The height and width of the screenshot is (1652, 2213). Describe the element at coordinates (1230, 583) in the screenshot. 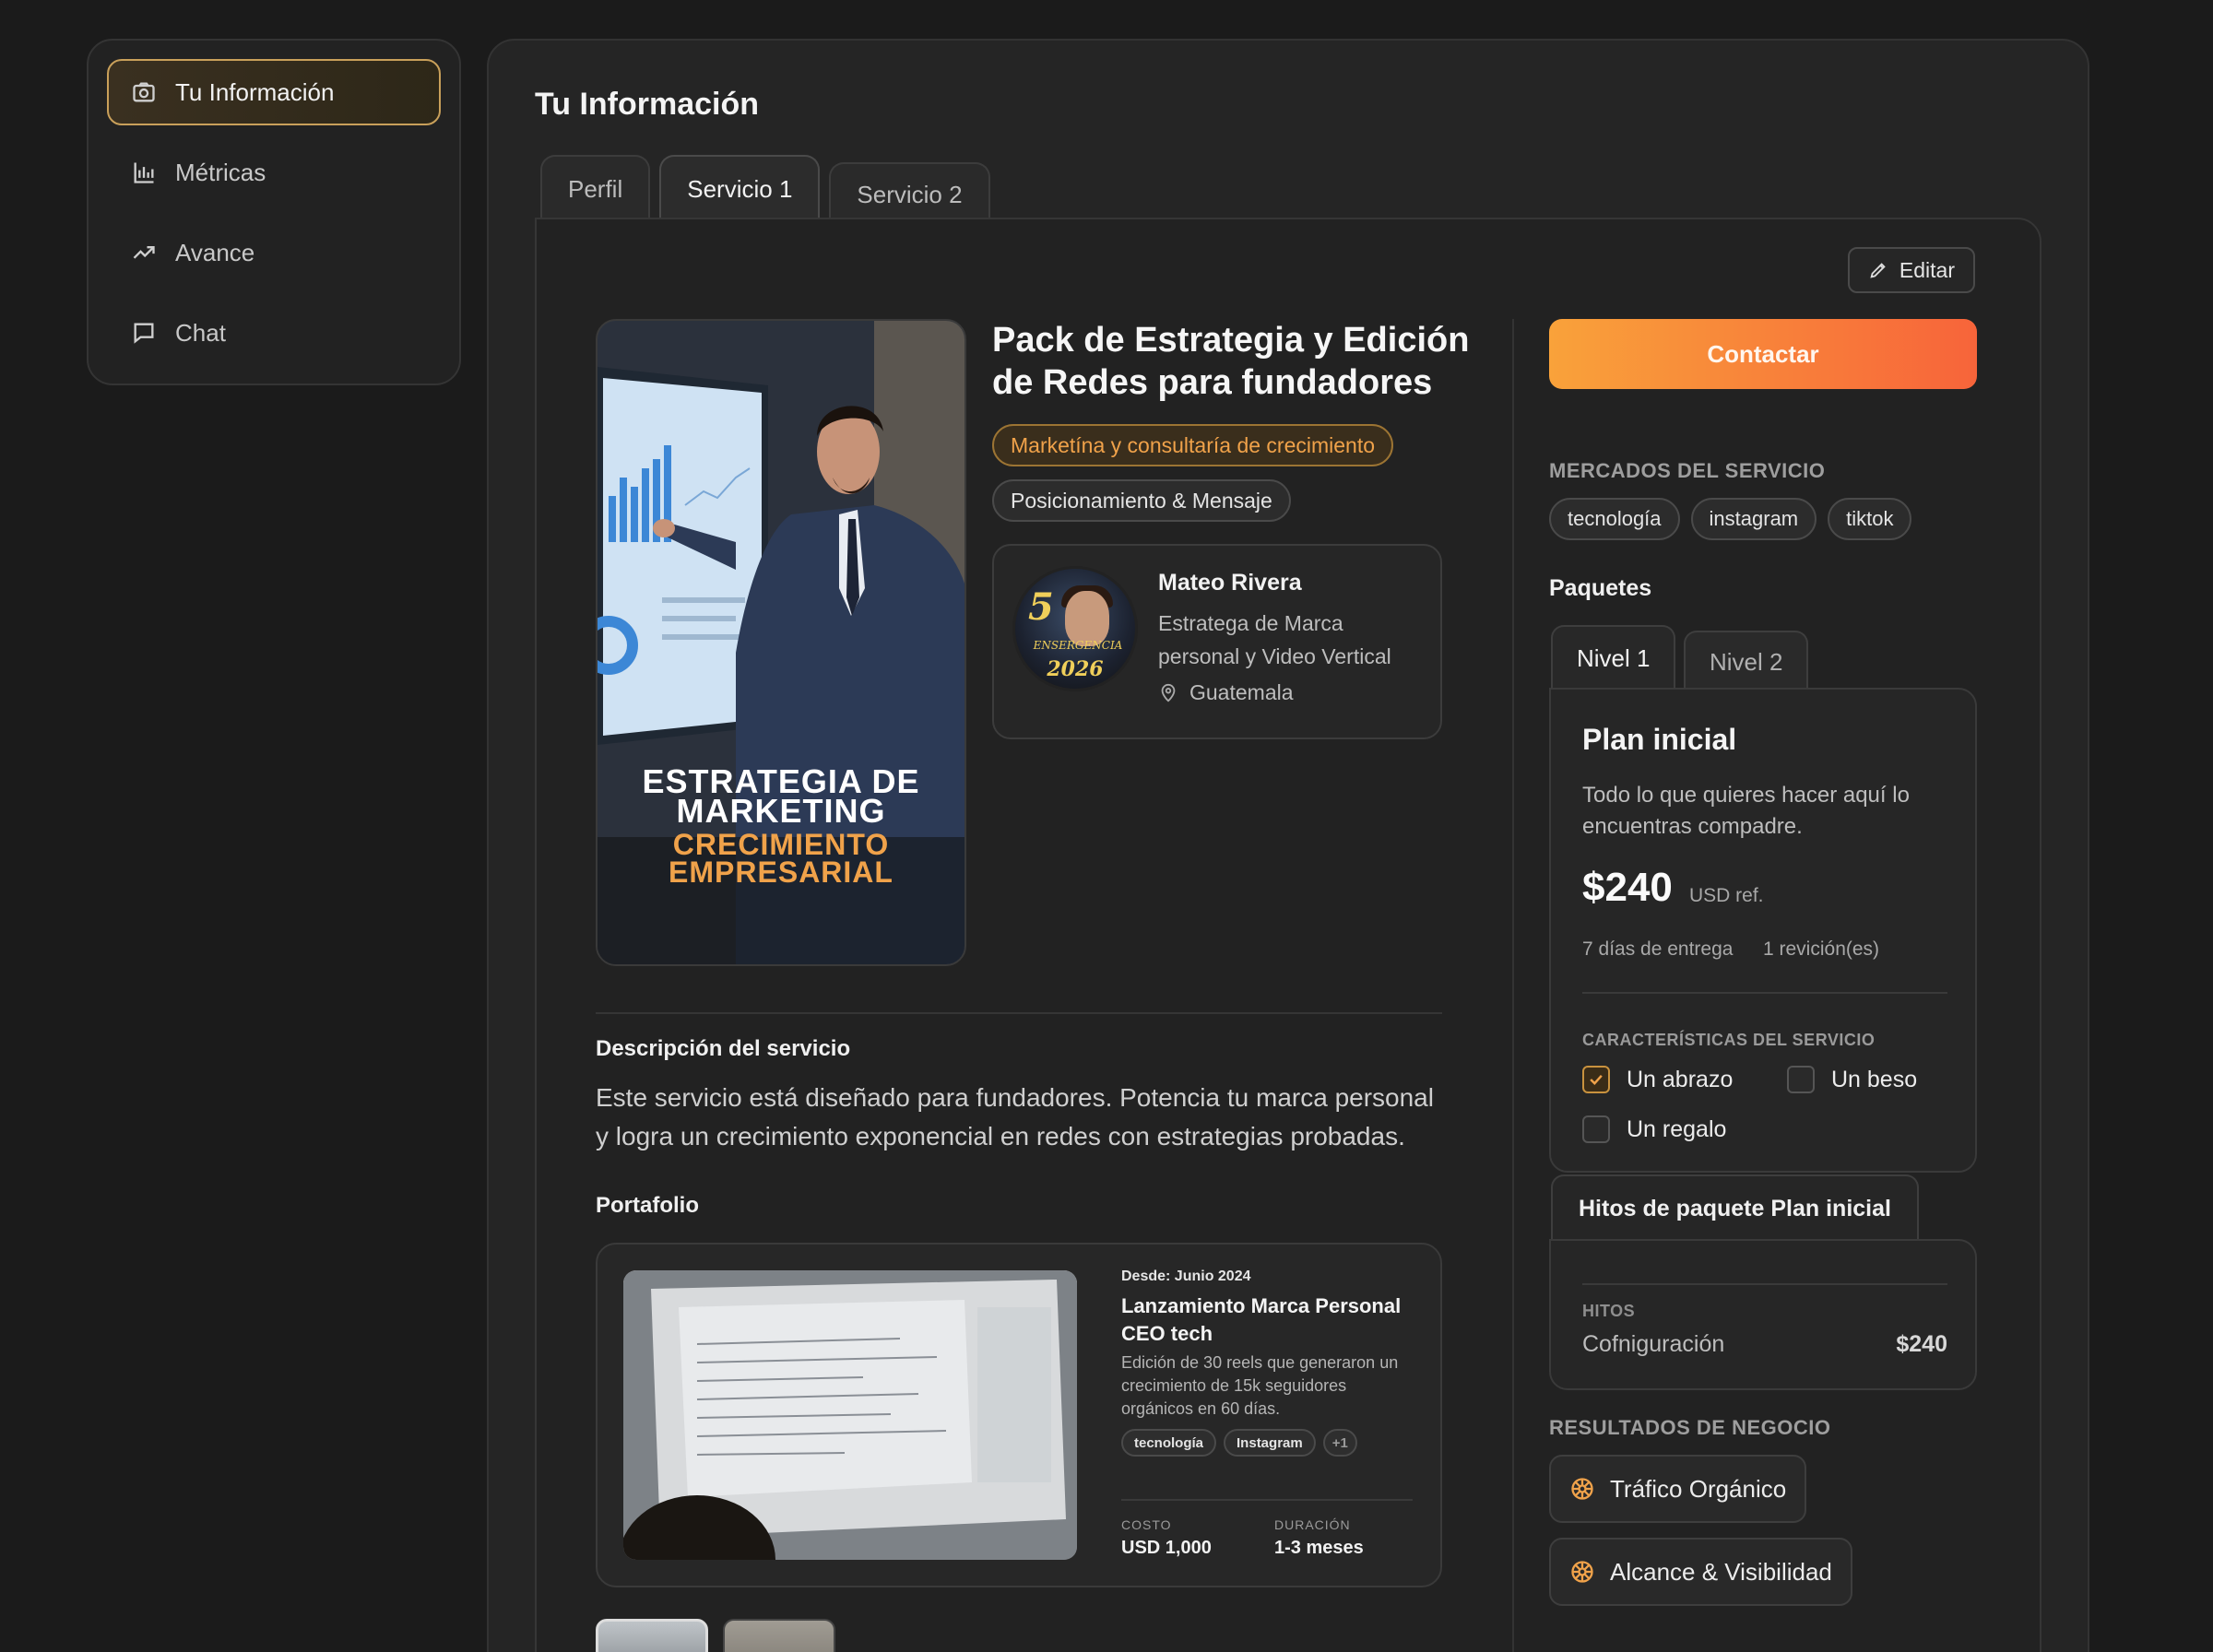

I see `provider-name: Mateo Rivera` at that location.